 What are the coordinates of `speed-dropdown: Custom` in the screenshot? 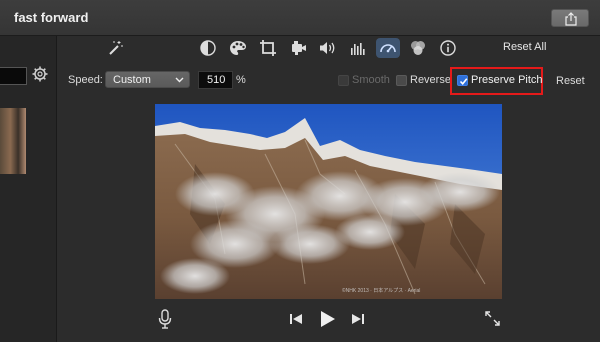 It's located at (147, 79).